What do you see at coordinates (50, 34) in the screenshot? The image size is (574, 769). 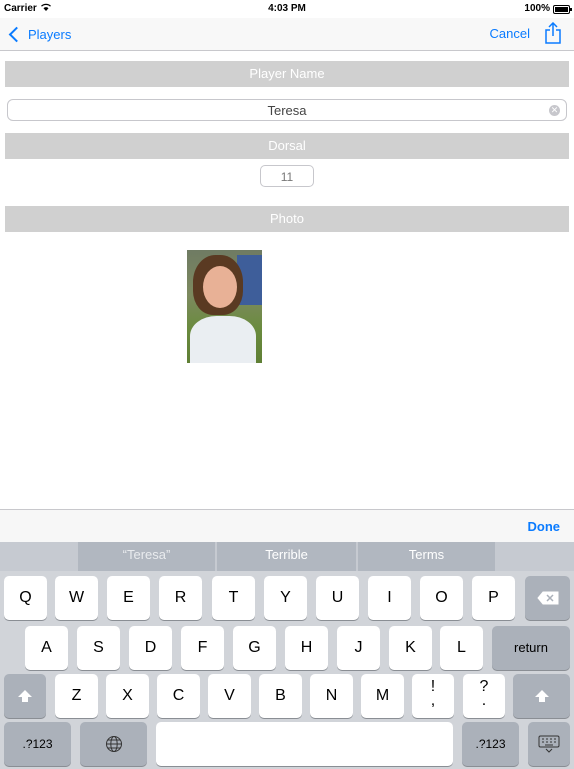 I see `back-button-label: Players` at bounding box center [50, 34].